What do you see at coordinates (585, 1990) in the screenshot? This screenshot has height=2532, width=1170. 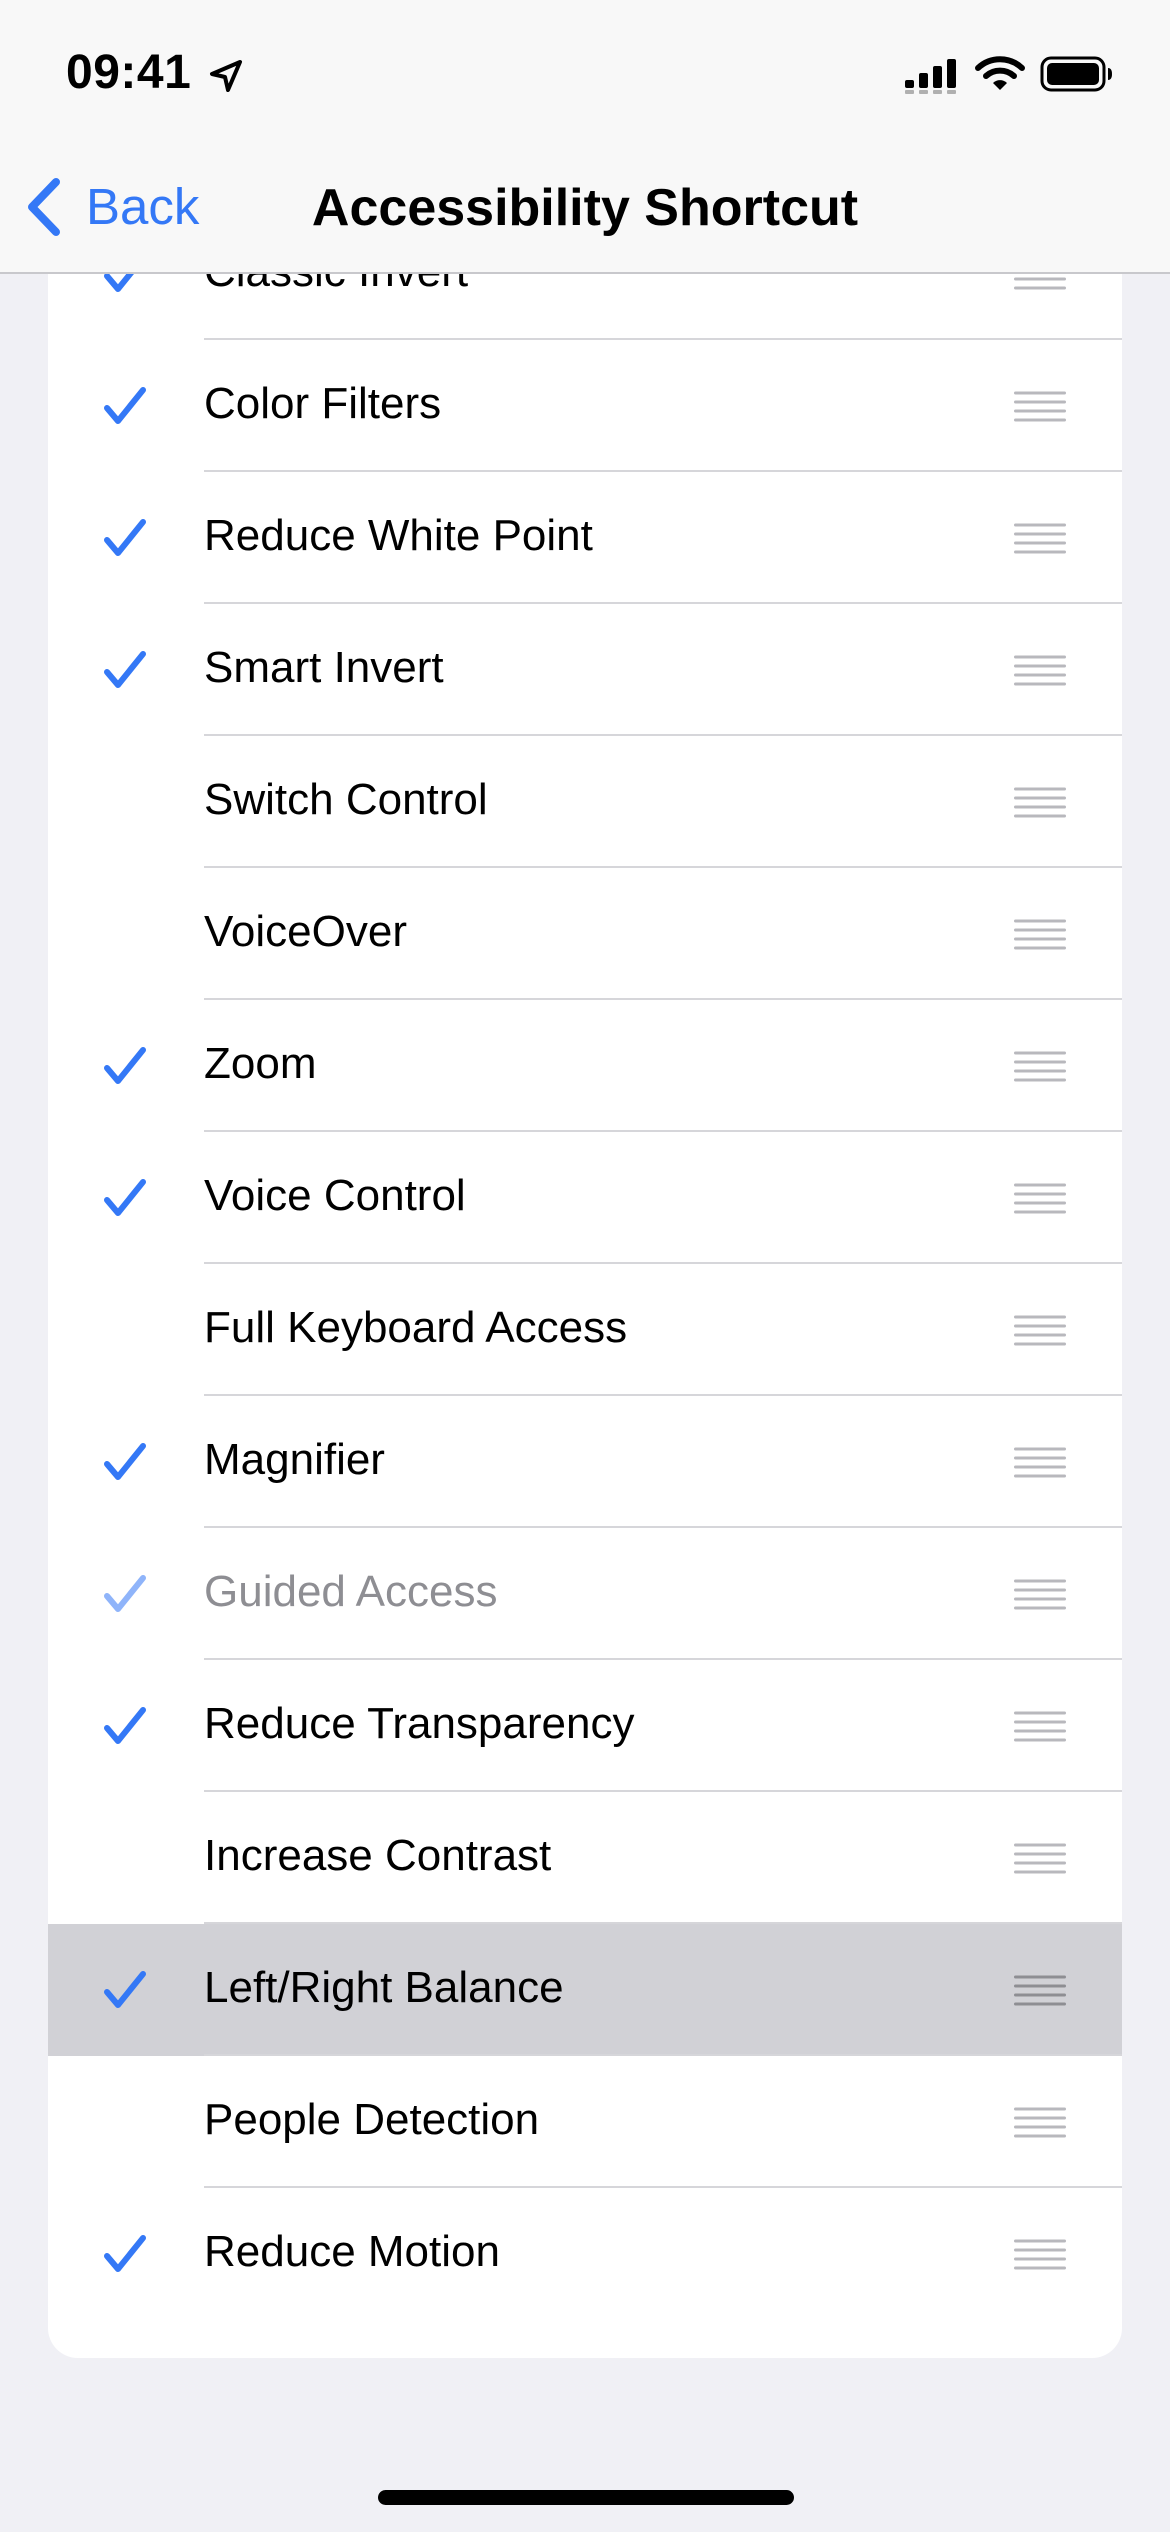 I see `list-item: Left/Right Balance` at bounding box center [585, 1990].